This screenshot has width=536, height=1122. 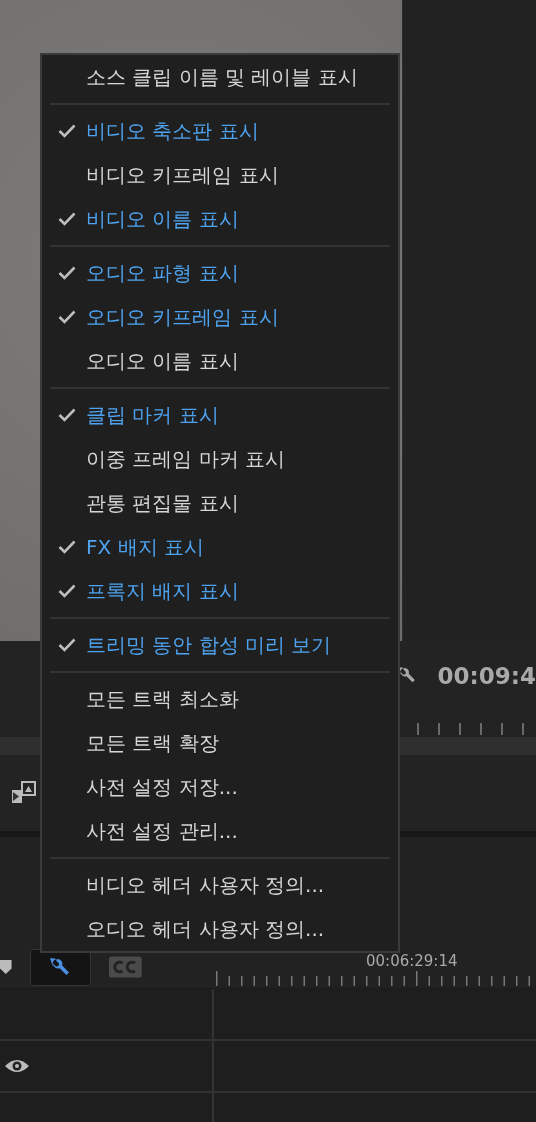 What do you see at coordinates (220, 273) in the screenshot?
I see `menu-item: 오디오 파형 표시` at bounding box center [220, 273].